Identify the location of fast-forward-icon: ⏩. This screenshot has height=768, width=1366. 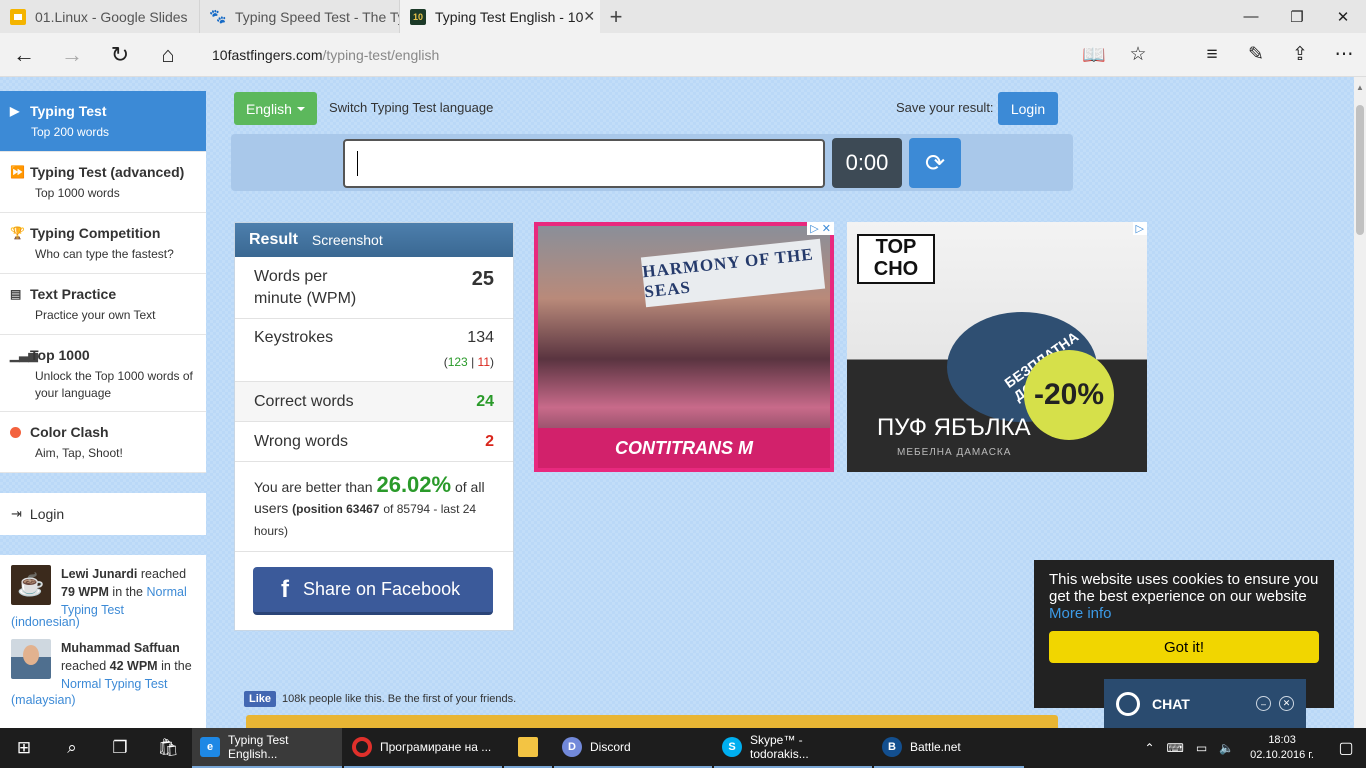
(17, 172).